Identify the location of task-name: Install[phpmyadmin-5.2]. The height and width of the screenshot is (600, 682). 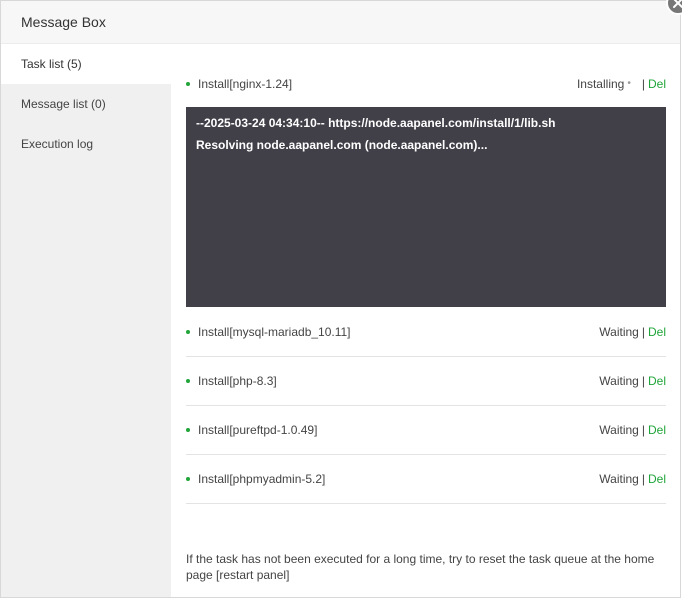
(262, 479).